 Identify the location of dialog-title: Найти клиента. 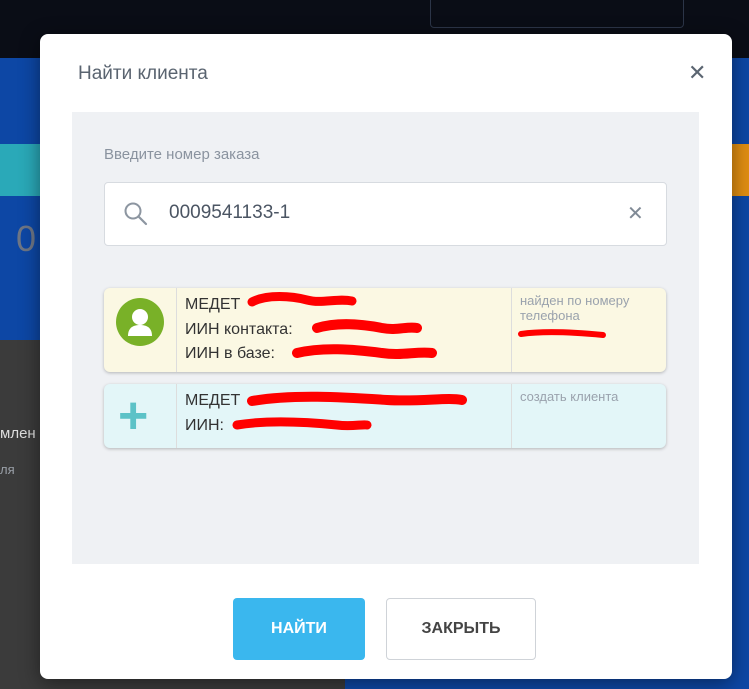
(143, 73).